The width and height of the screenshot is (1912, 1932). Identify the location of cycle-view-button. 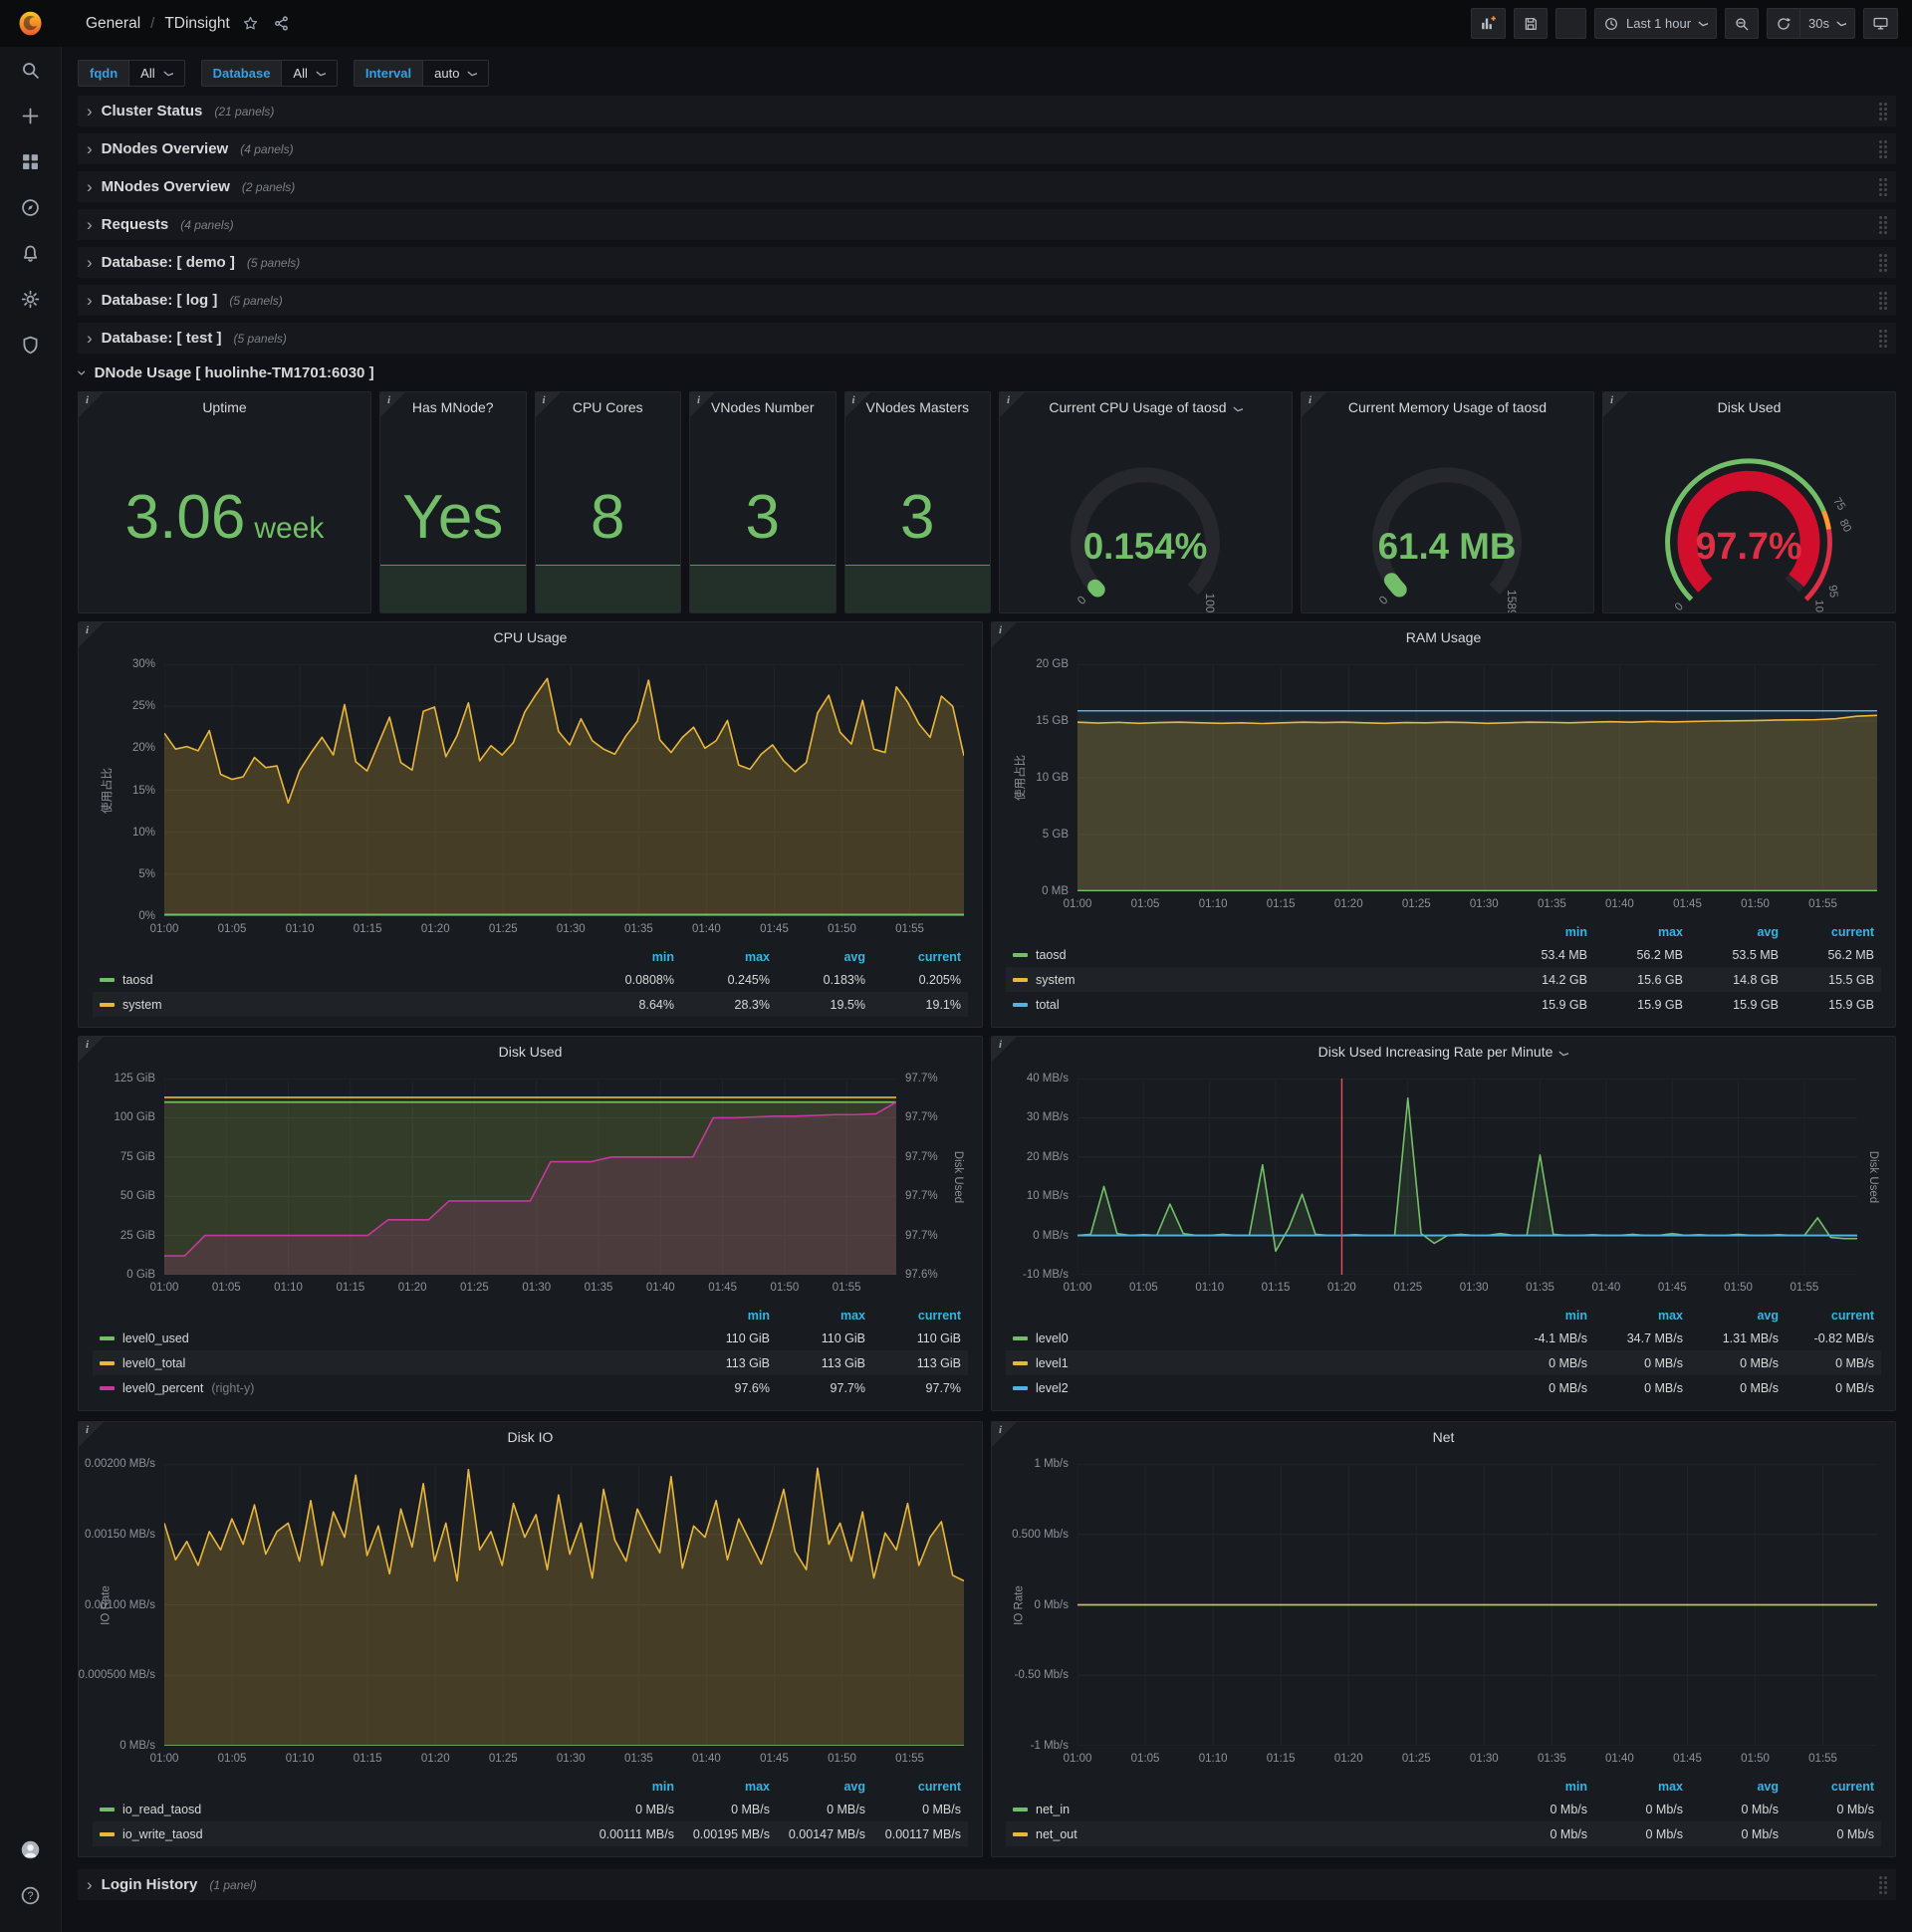
(1880, 24).